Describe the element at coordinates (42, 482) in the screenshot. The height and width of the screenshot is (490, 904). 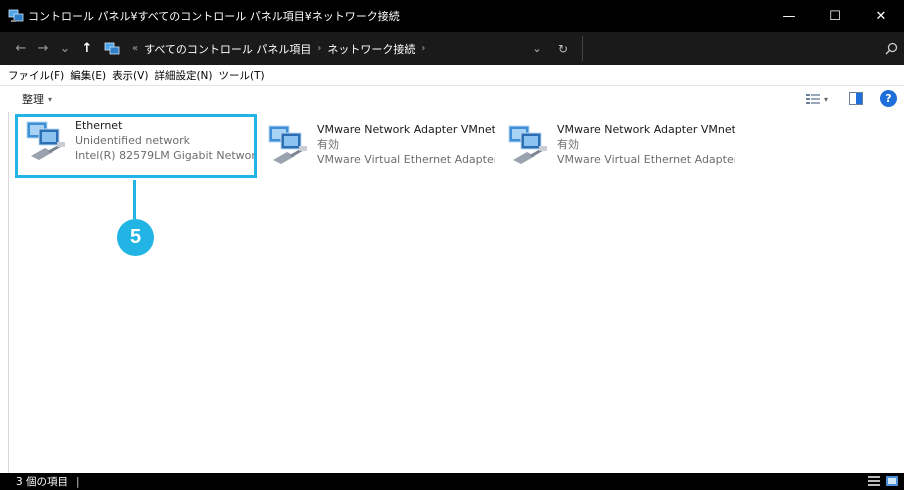
I see `item-count: 3 個の項目` at that location.